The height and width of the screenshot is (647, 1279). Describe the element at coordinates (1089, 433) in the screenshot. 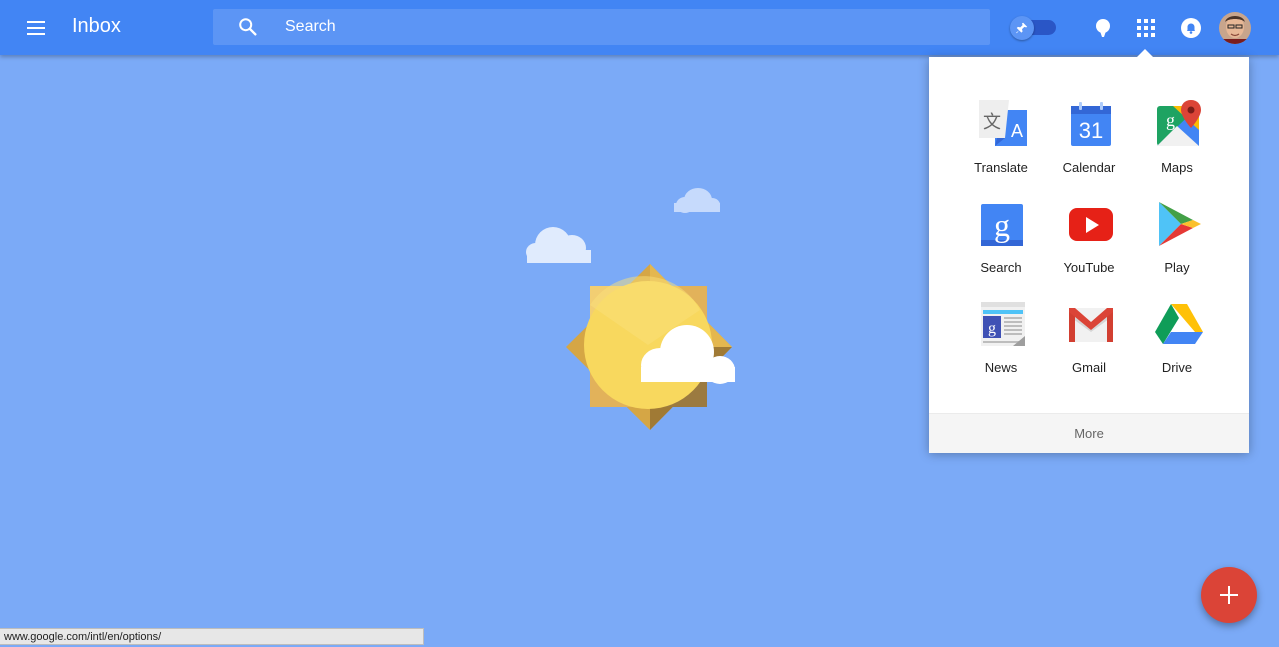

I see `more-apps-button: More` at that location.